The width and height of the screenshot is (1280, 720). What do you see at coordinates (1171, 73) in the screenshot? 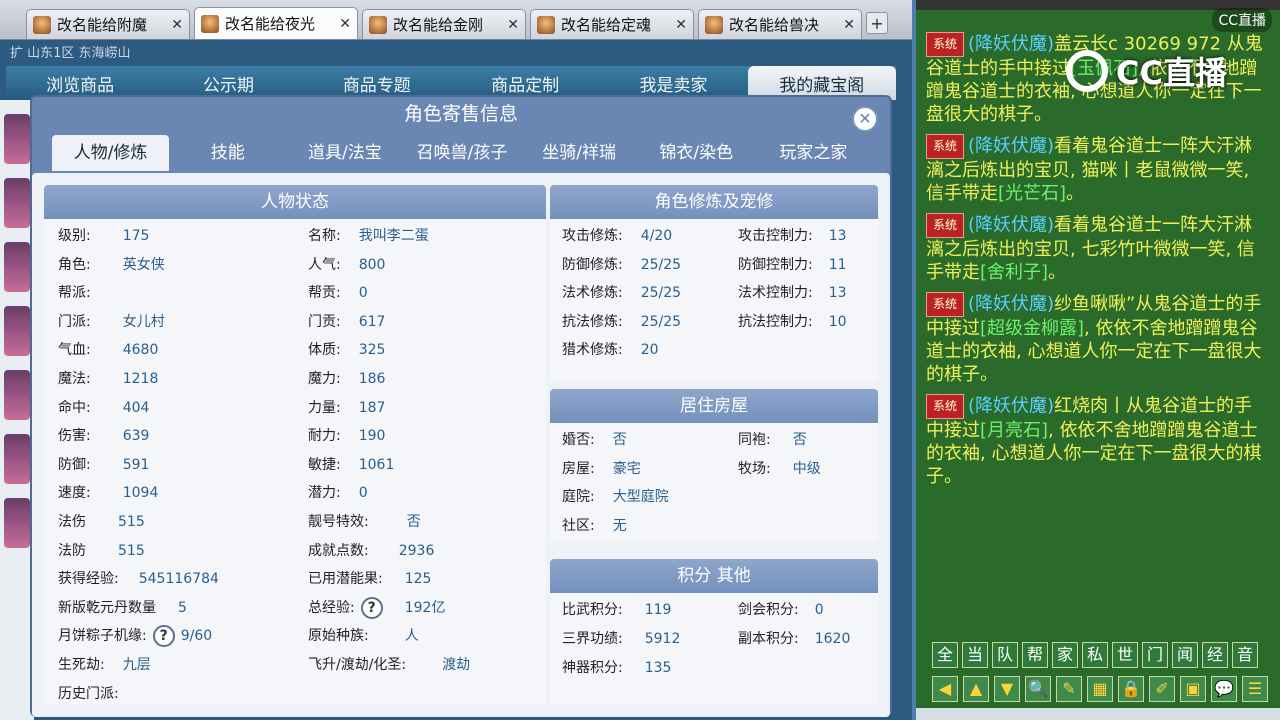
I see `cc-logo-text: CC直播` at bounding box center [1171, 73].